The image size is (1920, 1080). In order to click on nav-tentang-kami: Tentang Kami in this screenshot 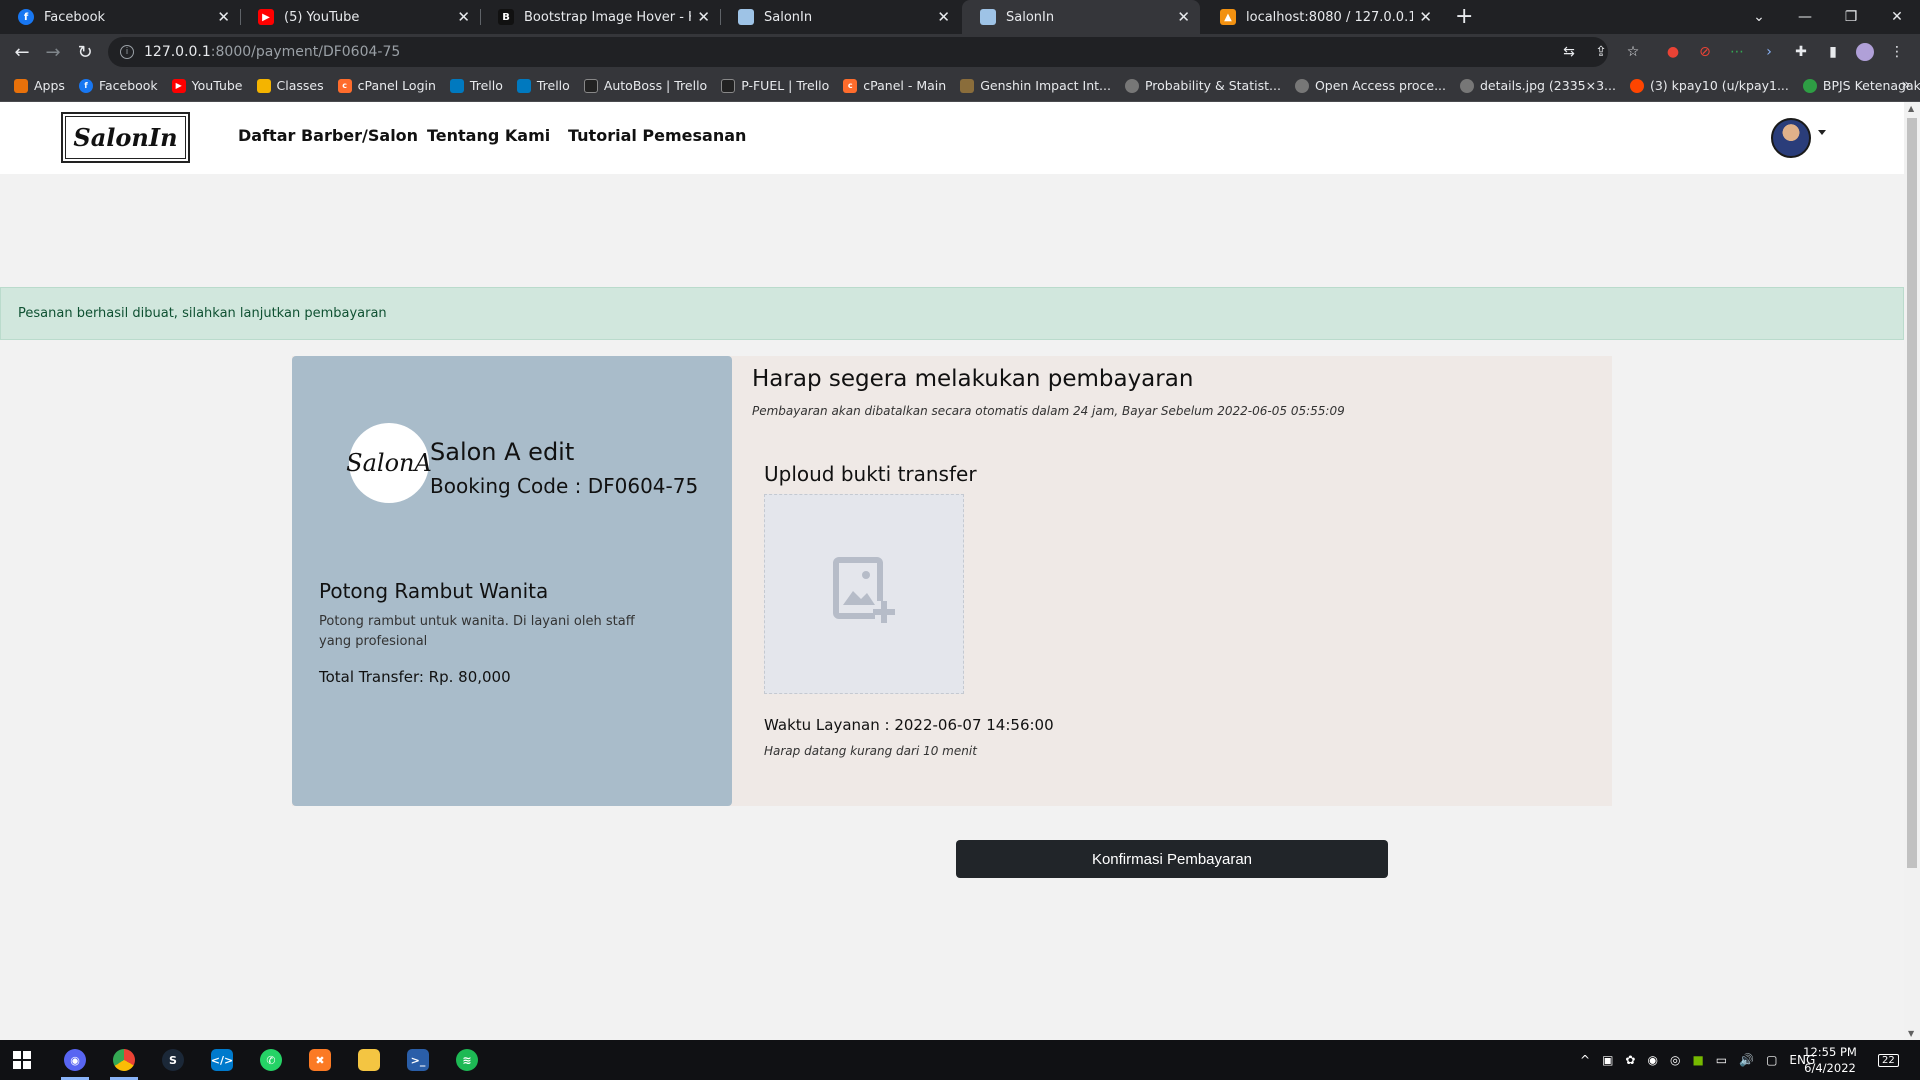, I will do `click(488, 135)`.